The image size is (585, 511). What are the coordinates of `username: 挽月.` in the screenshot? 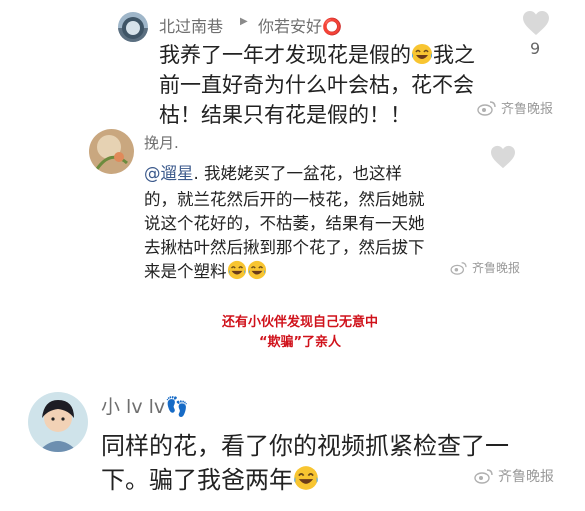 It's located at (161, 142).